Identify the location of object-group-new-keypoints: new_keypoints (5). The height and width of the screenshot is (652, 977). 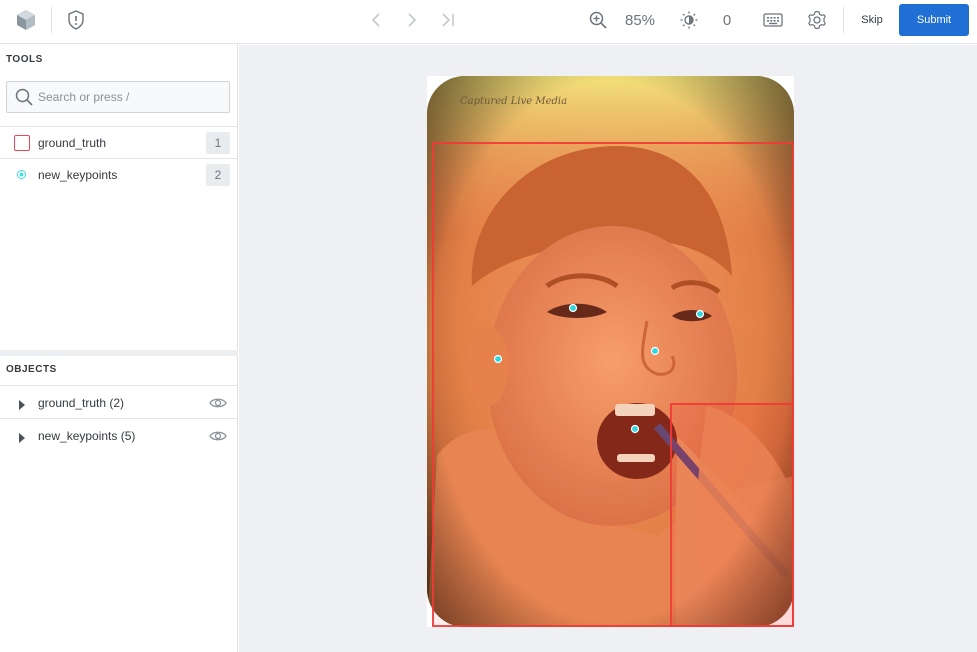
(119, 435).